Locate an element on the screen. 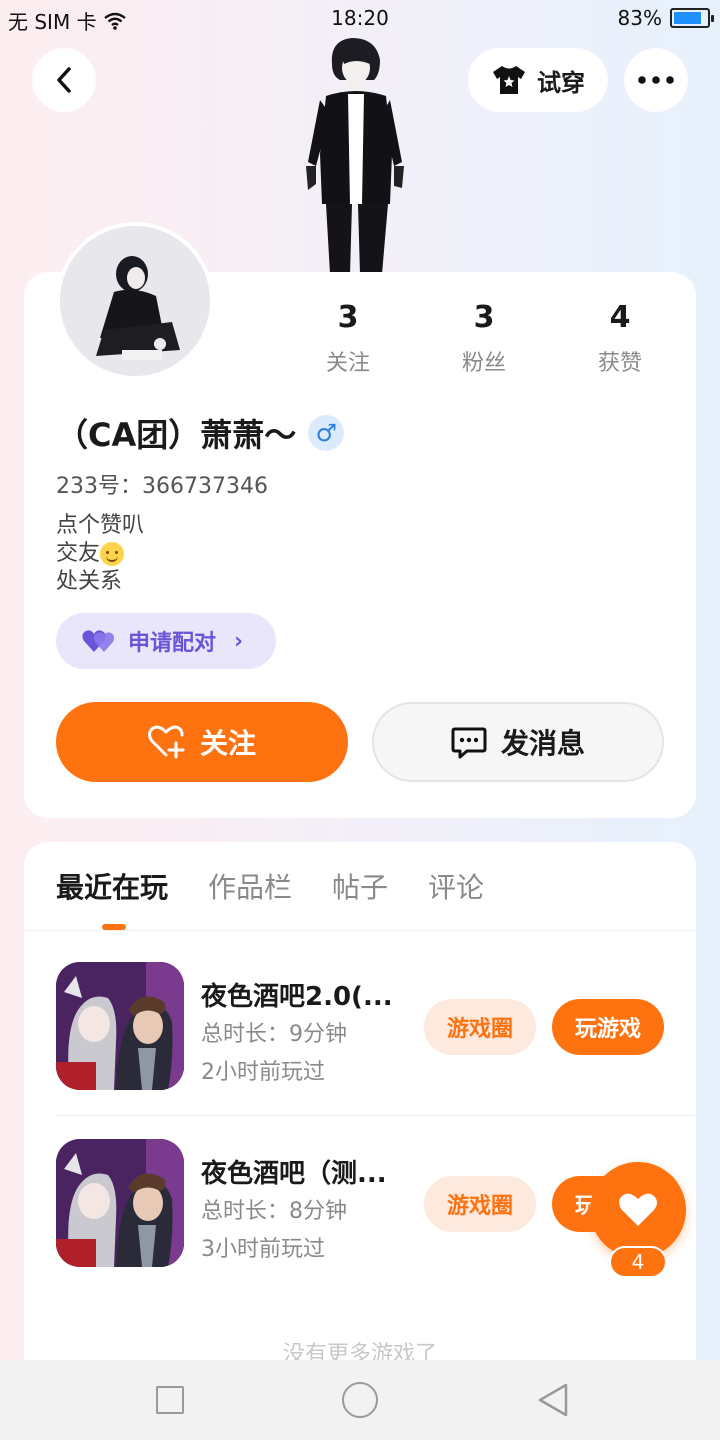 This screenshot has height=1440, width=720. stat-label: 粉丝 is located at coordinates (483, 363).